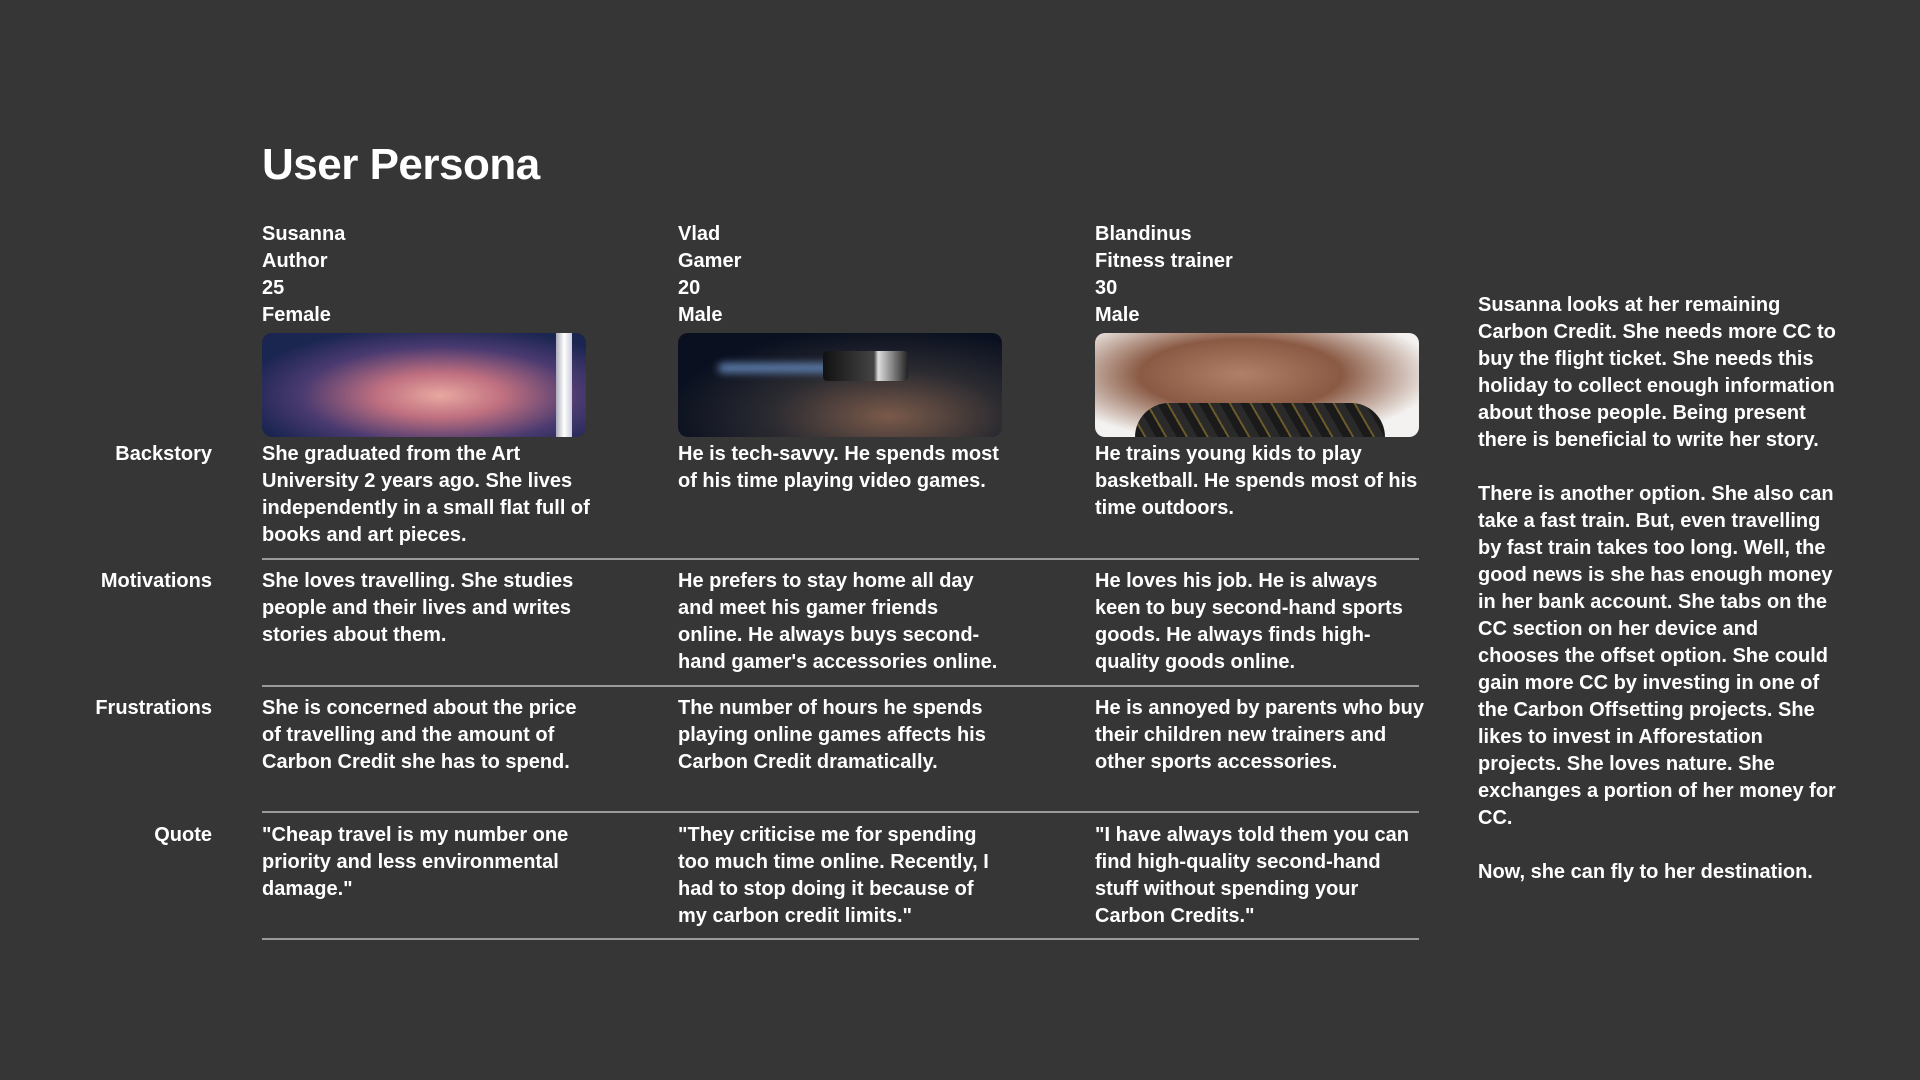 This screenshot has height=1080, width=1920. I want to click on persona-header-blandinus: Blandinus Fitness trainer 30 Male, so click(1260, 275).